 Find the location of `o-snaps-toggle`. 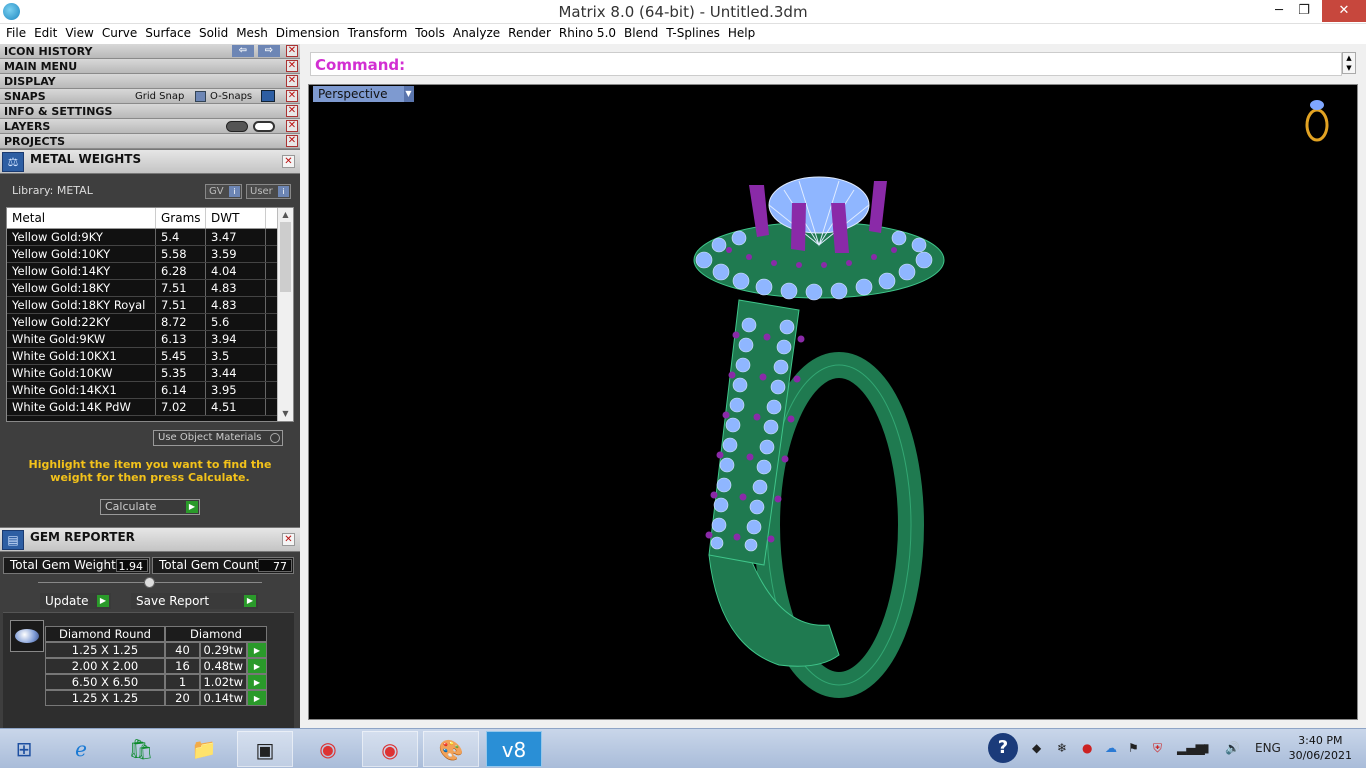

o-snaps-toggle is located at coordinates (268, 96).